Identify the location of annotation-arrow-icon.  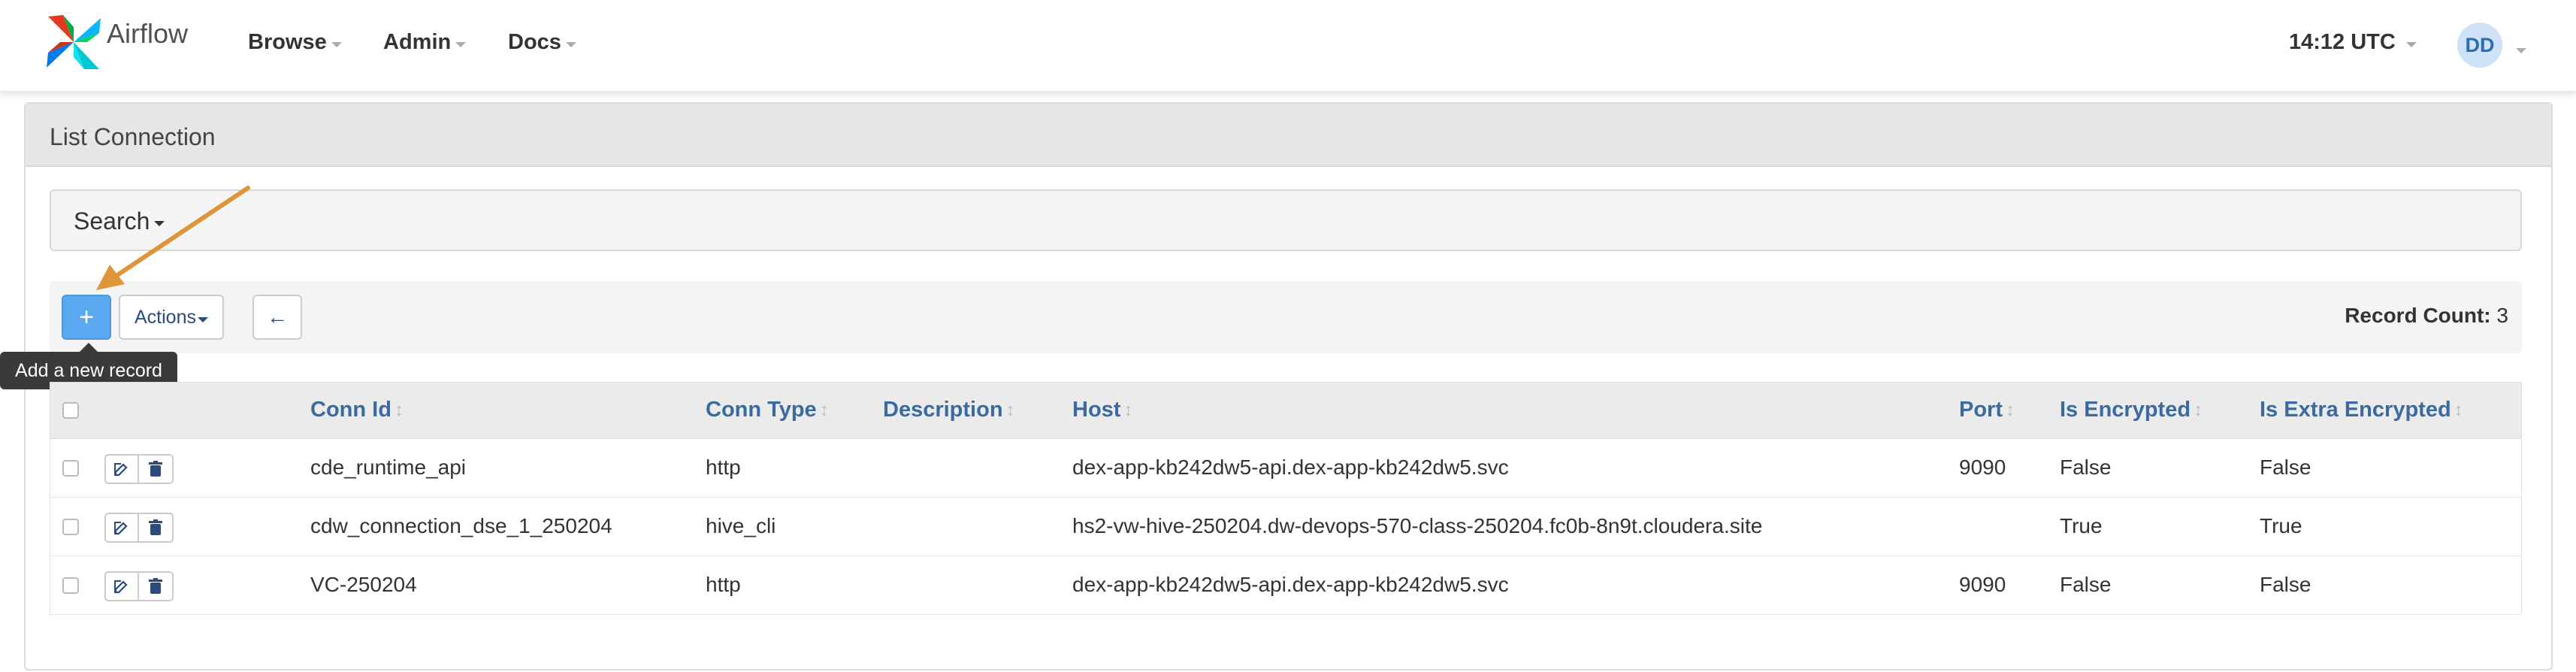
(173, 238).